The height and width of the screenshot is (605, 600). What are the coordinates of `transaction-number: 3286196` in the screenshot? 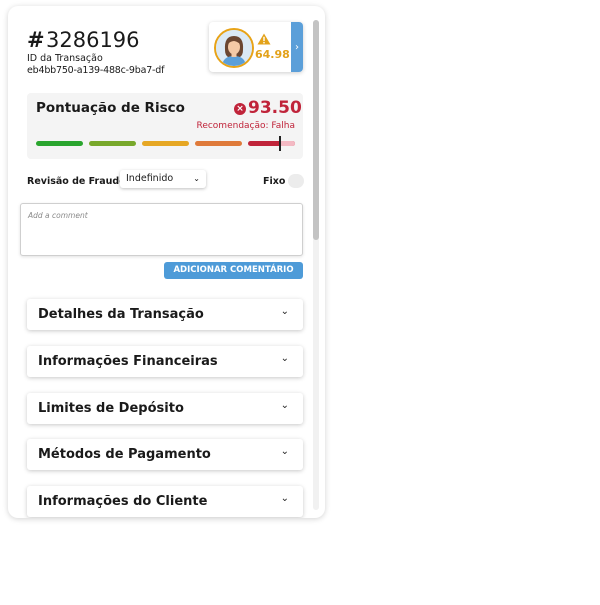 It's located at (93, 40).